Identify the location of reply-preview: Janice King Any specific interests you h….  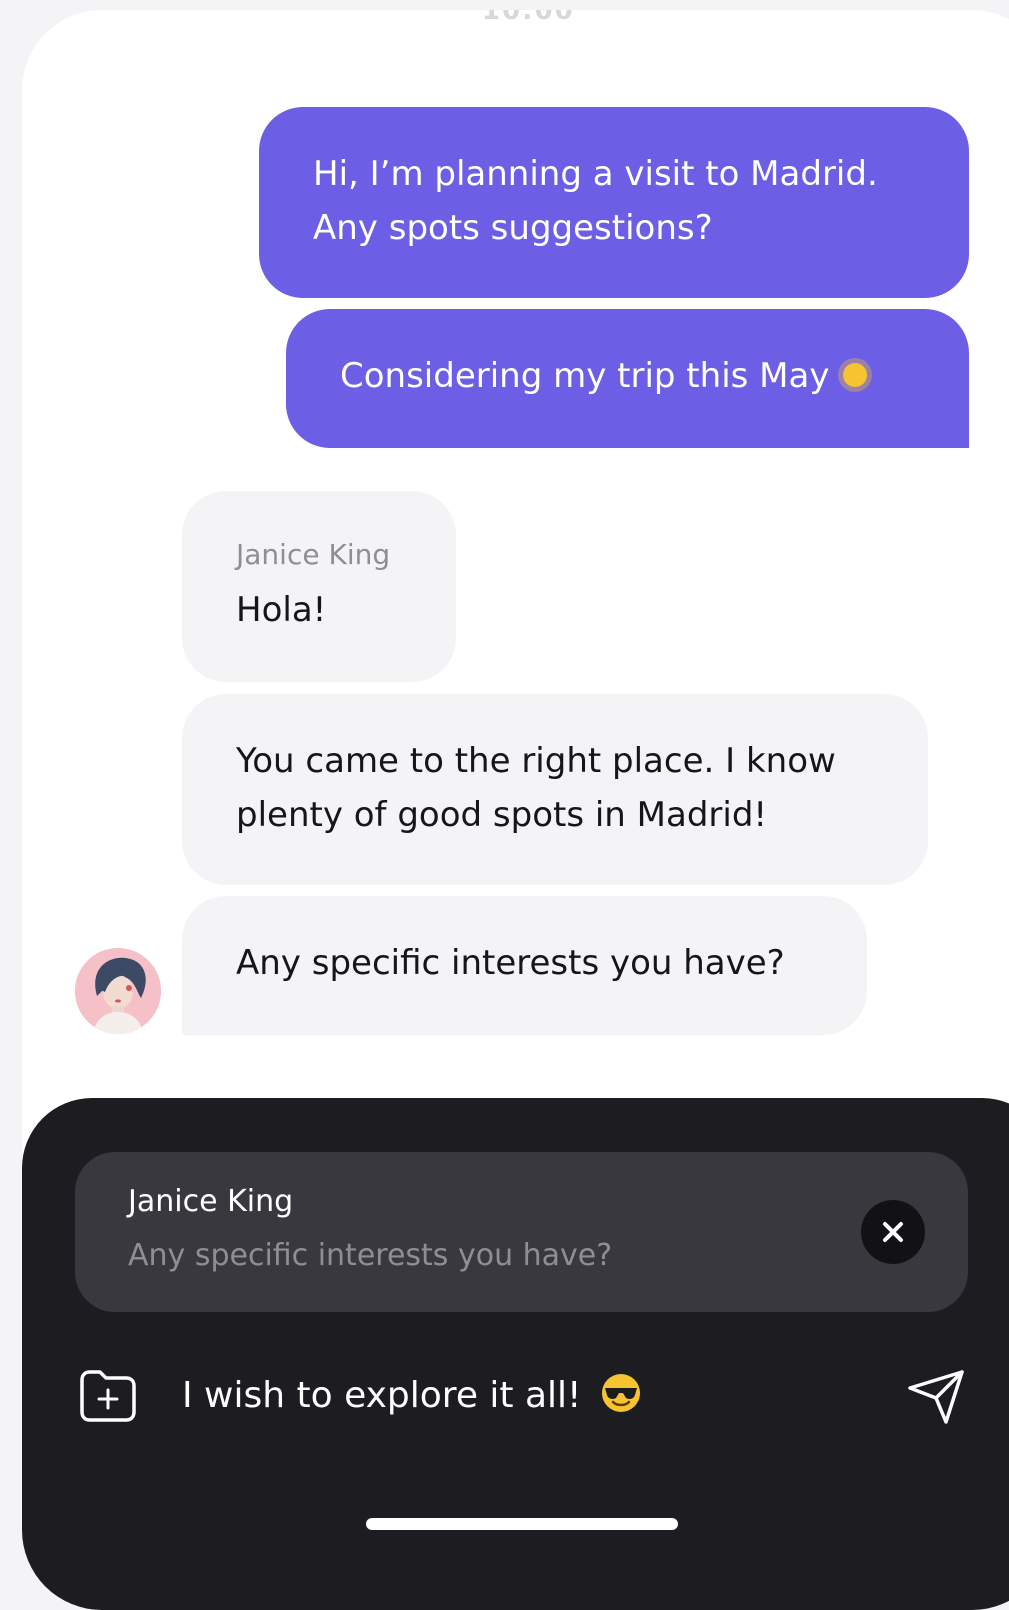
(521, 1232).